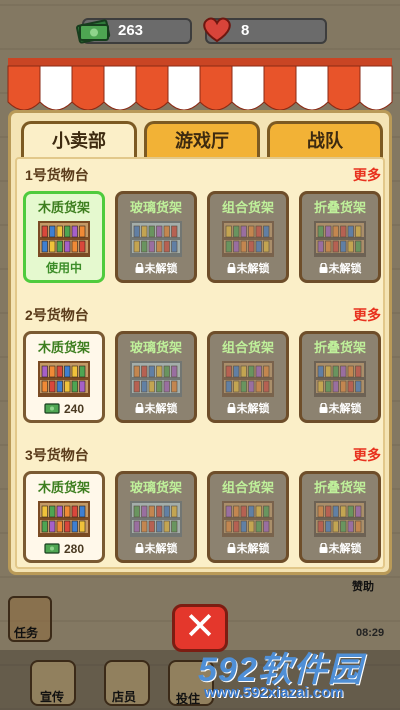  What do you see at coordinates (363, 586) in the screenshot?
I see `sponsor-label: 赞助` at bounding box center [363, 586].